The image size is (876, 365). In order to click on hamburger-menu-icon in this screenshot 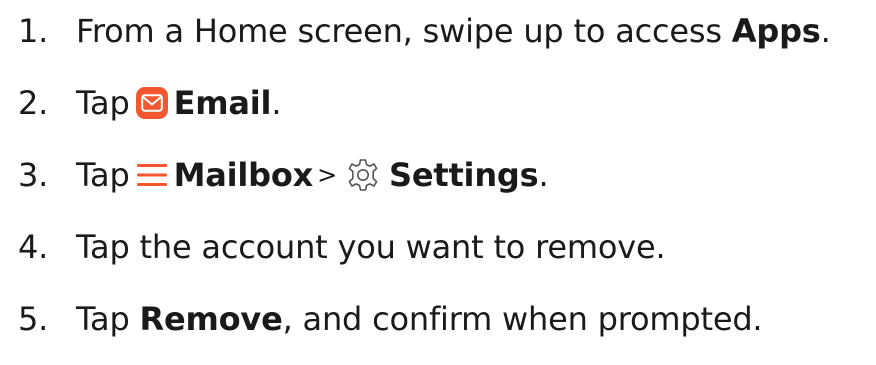, I will do `click(152, 175)`.